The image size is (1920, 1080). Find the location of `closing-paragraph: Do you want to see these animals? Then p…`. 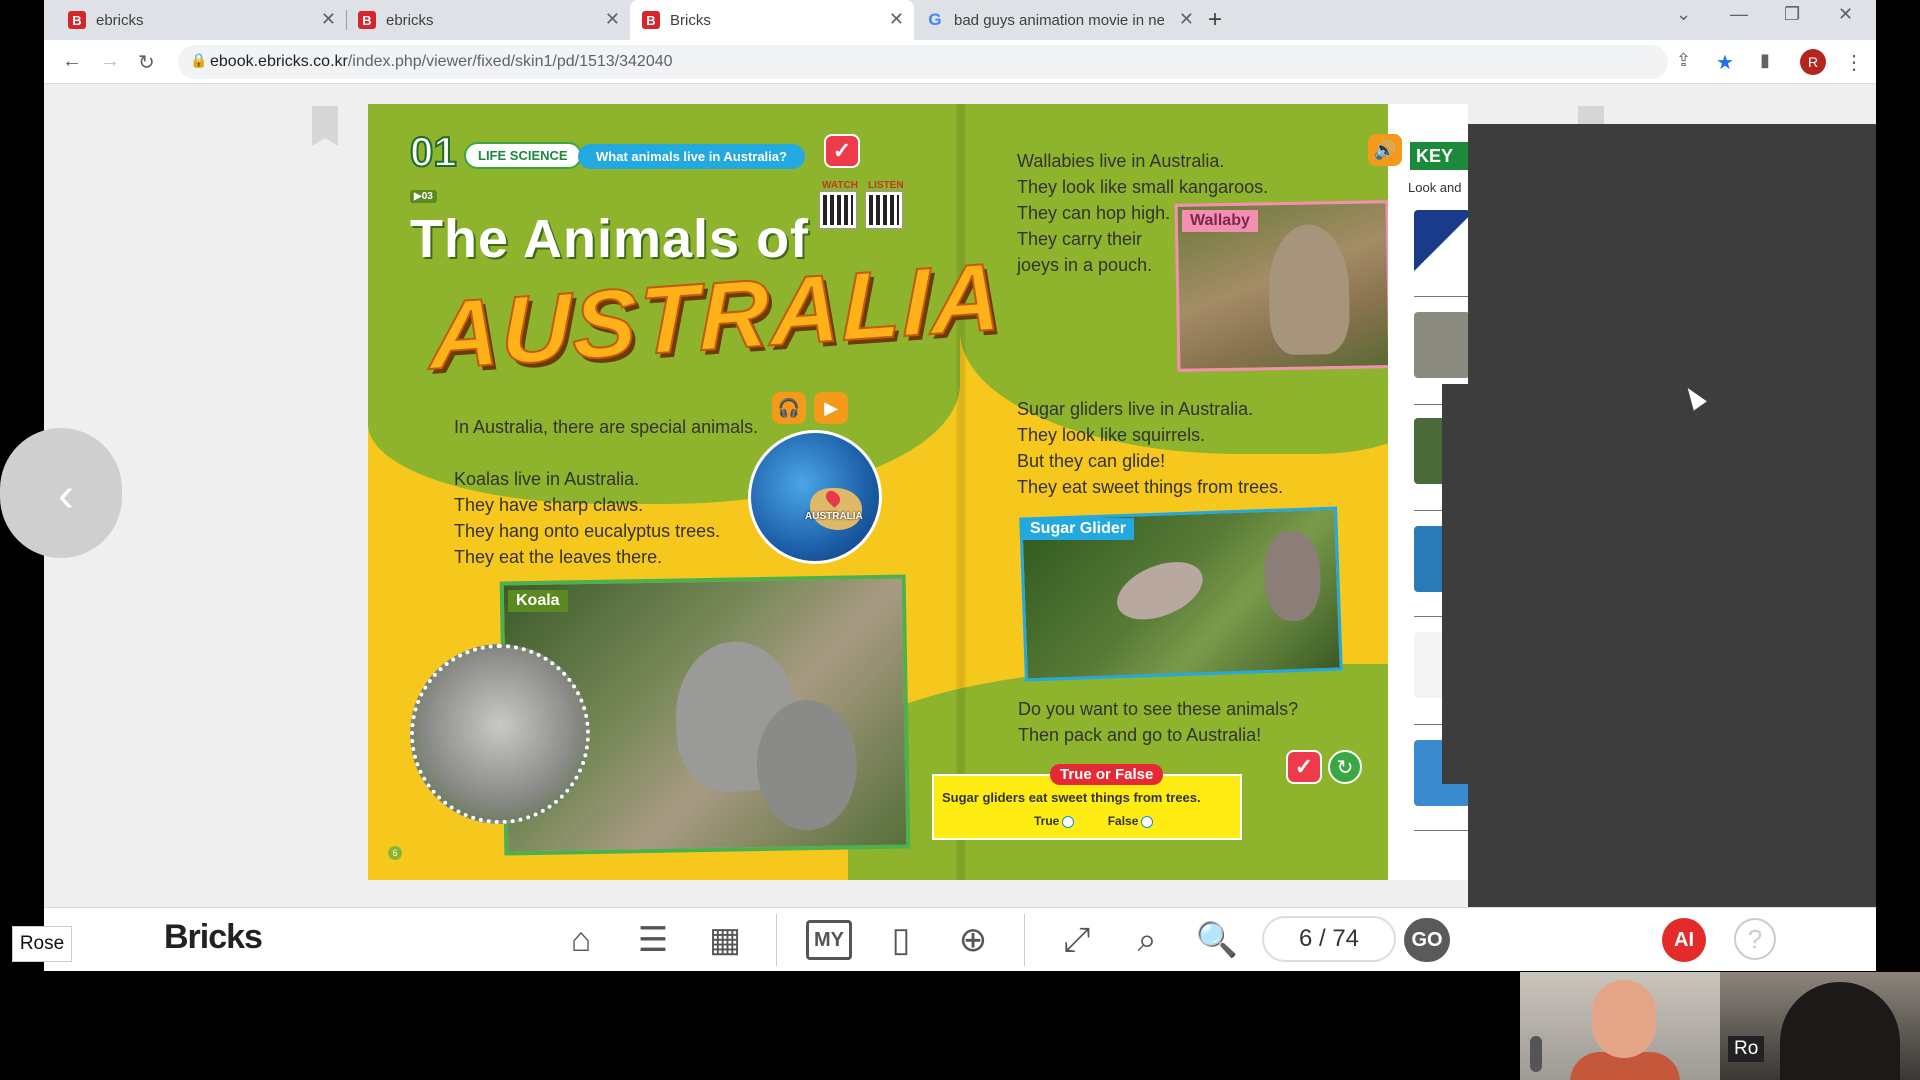

closing-paragraph: Do you want to see these animals? Then p… is located at coordinates (1158, 722).